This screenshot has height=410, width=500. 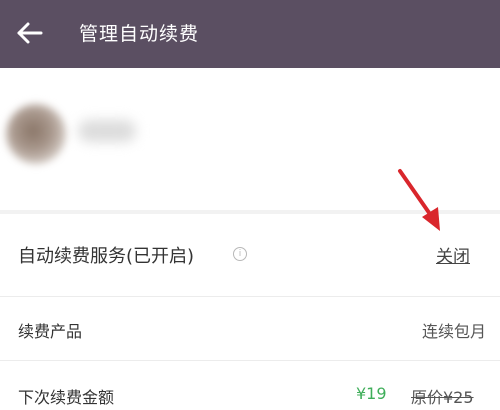 What do you see at coordinates (66, 397) in the screenshot?
I see `next-renewal-amount-label: 下次续费金额` at bounding box center [66, 397].